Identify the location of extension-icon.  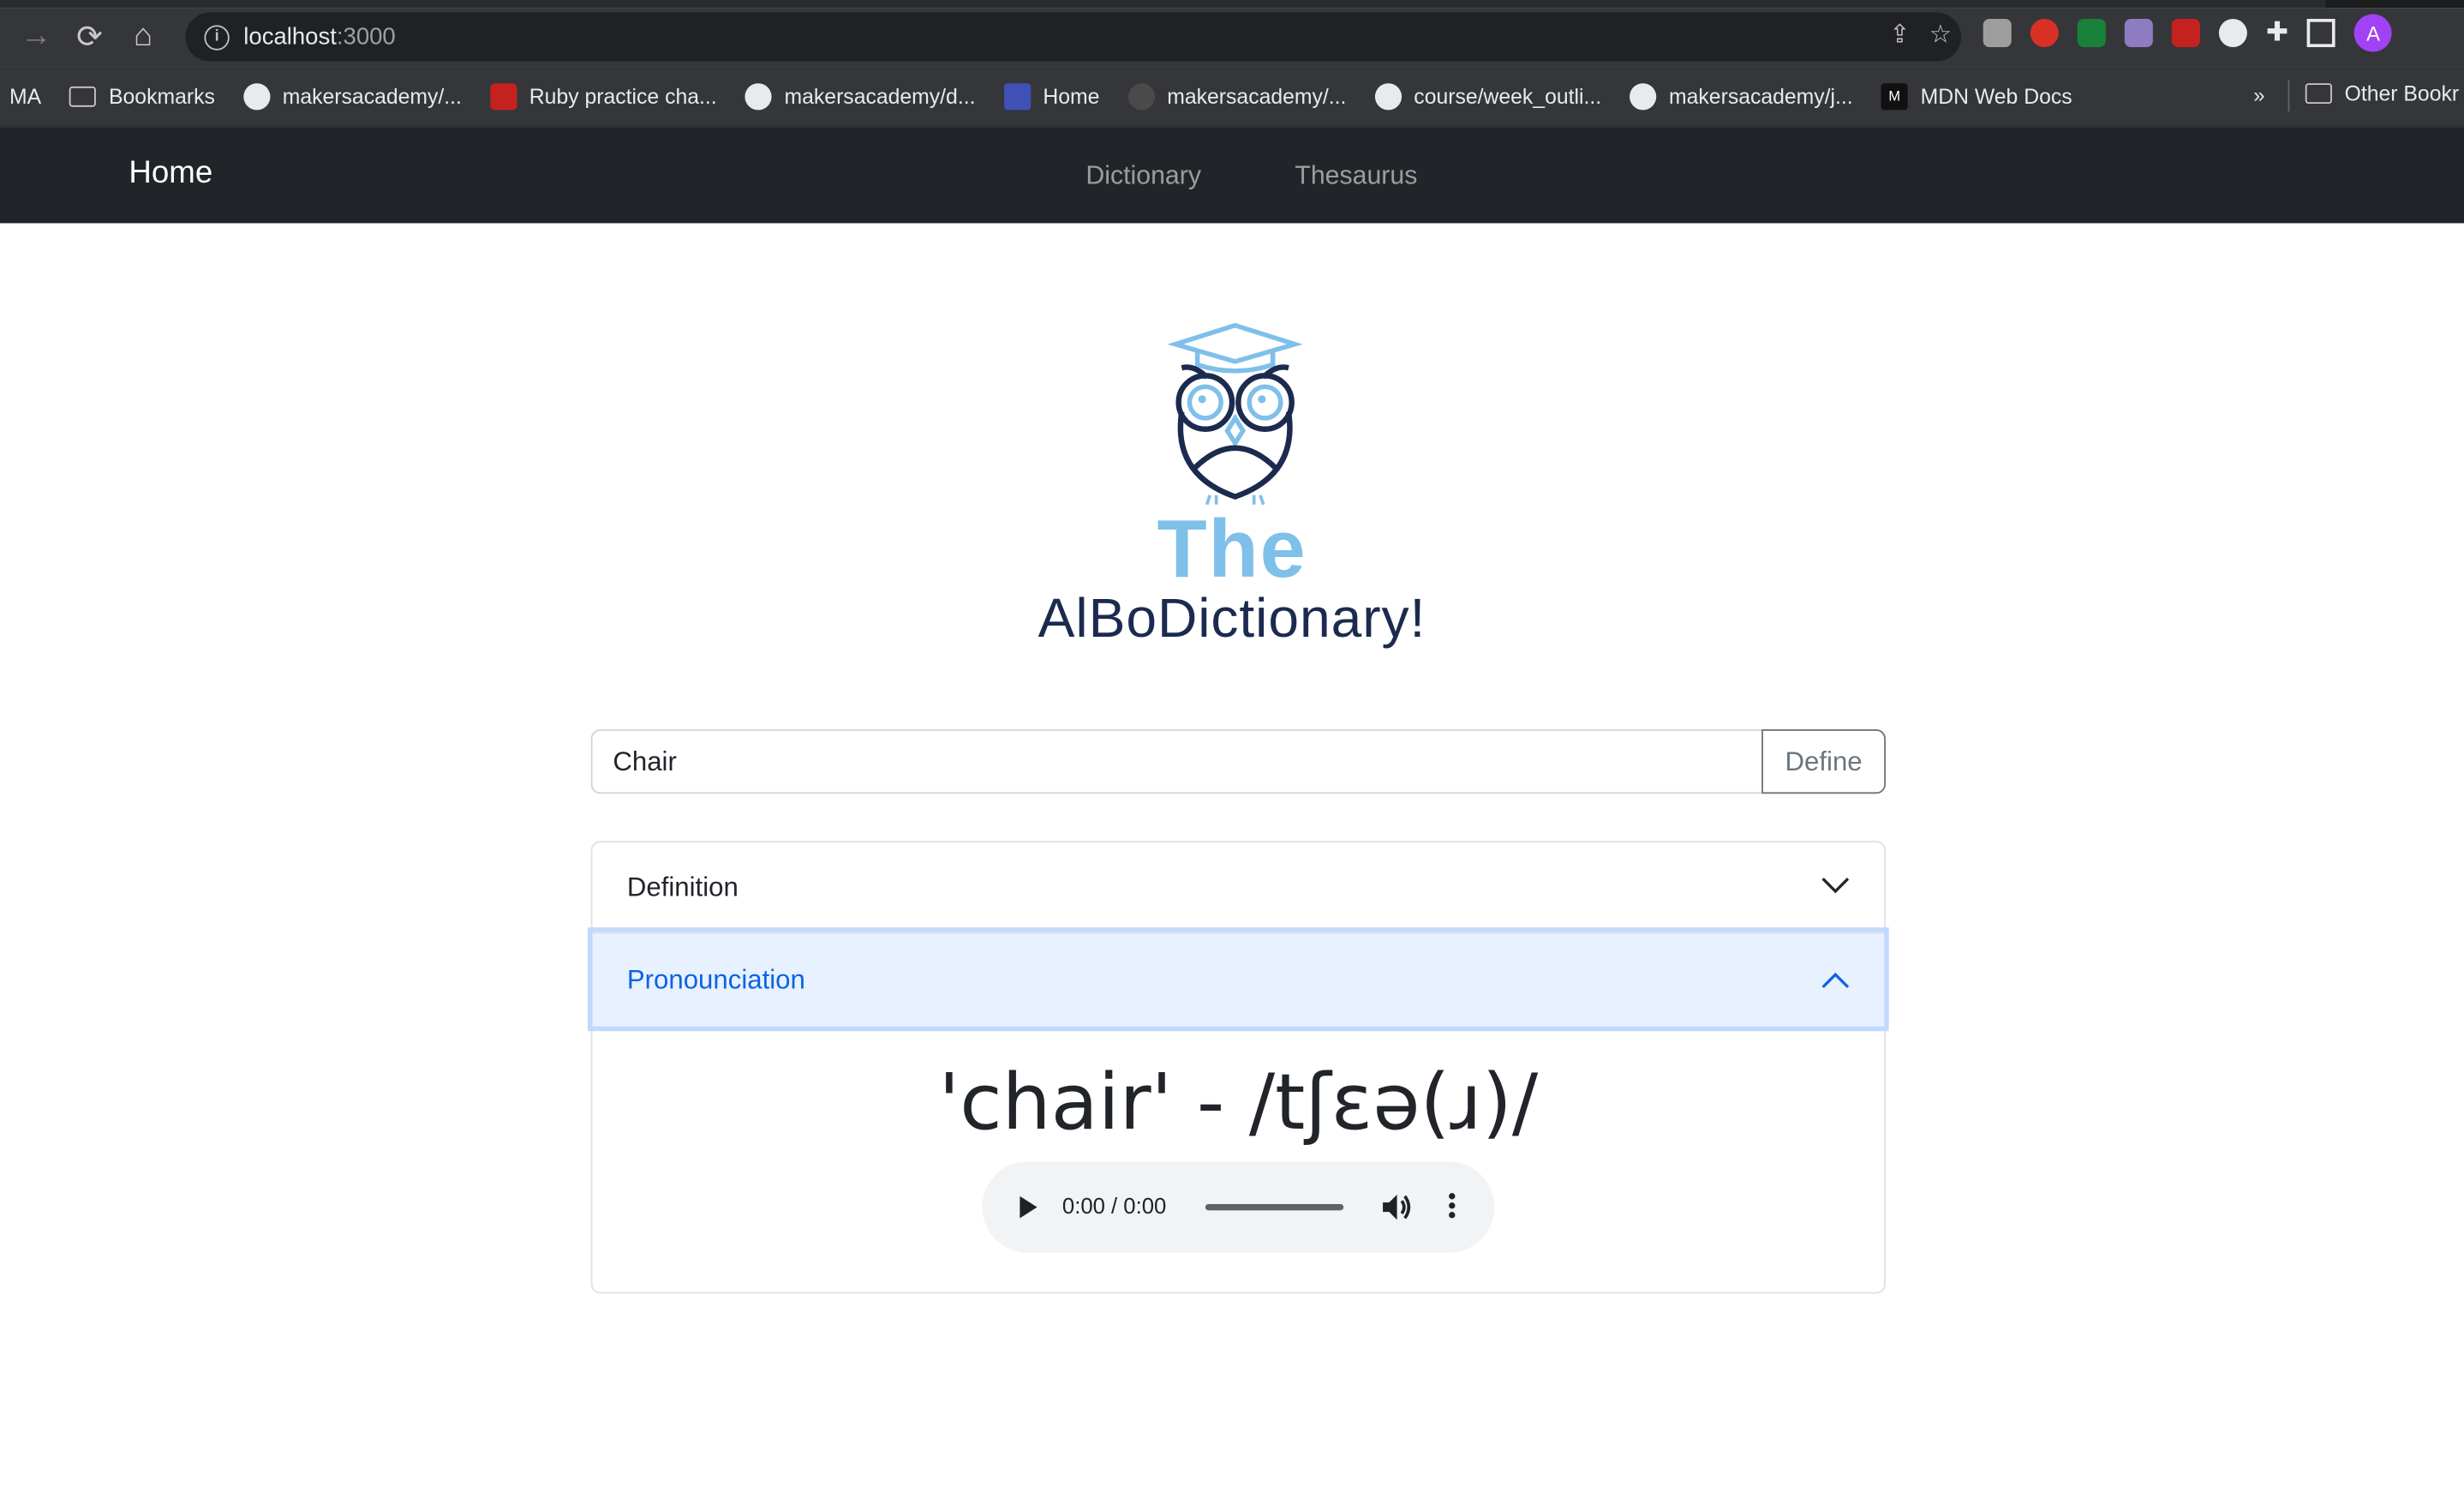
(1997, 33).